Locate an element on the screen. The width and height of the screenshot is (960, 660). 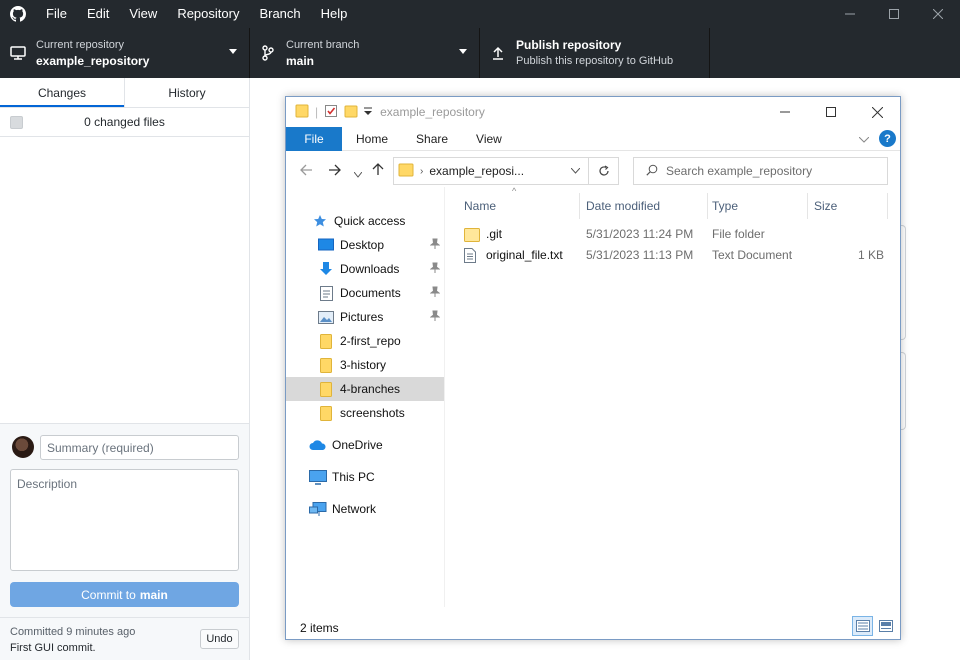
nav-quick-access: Quick access is located at coordinates (365, 221).